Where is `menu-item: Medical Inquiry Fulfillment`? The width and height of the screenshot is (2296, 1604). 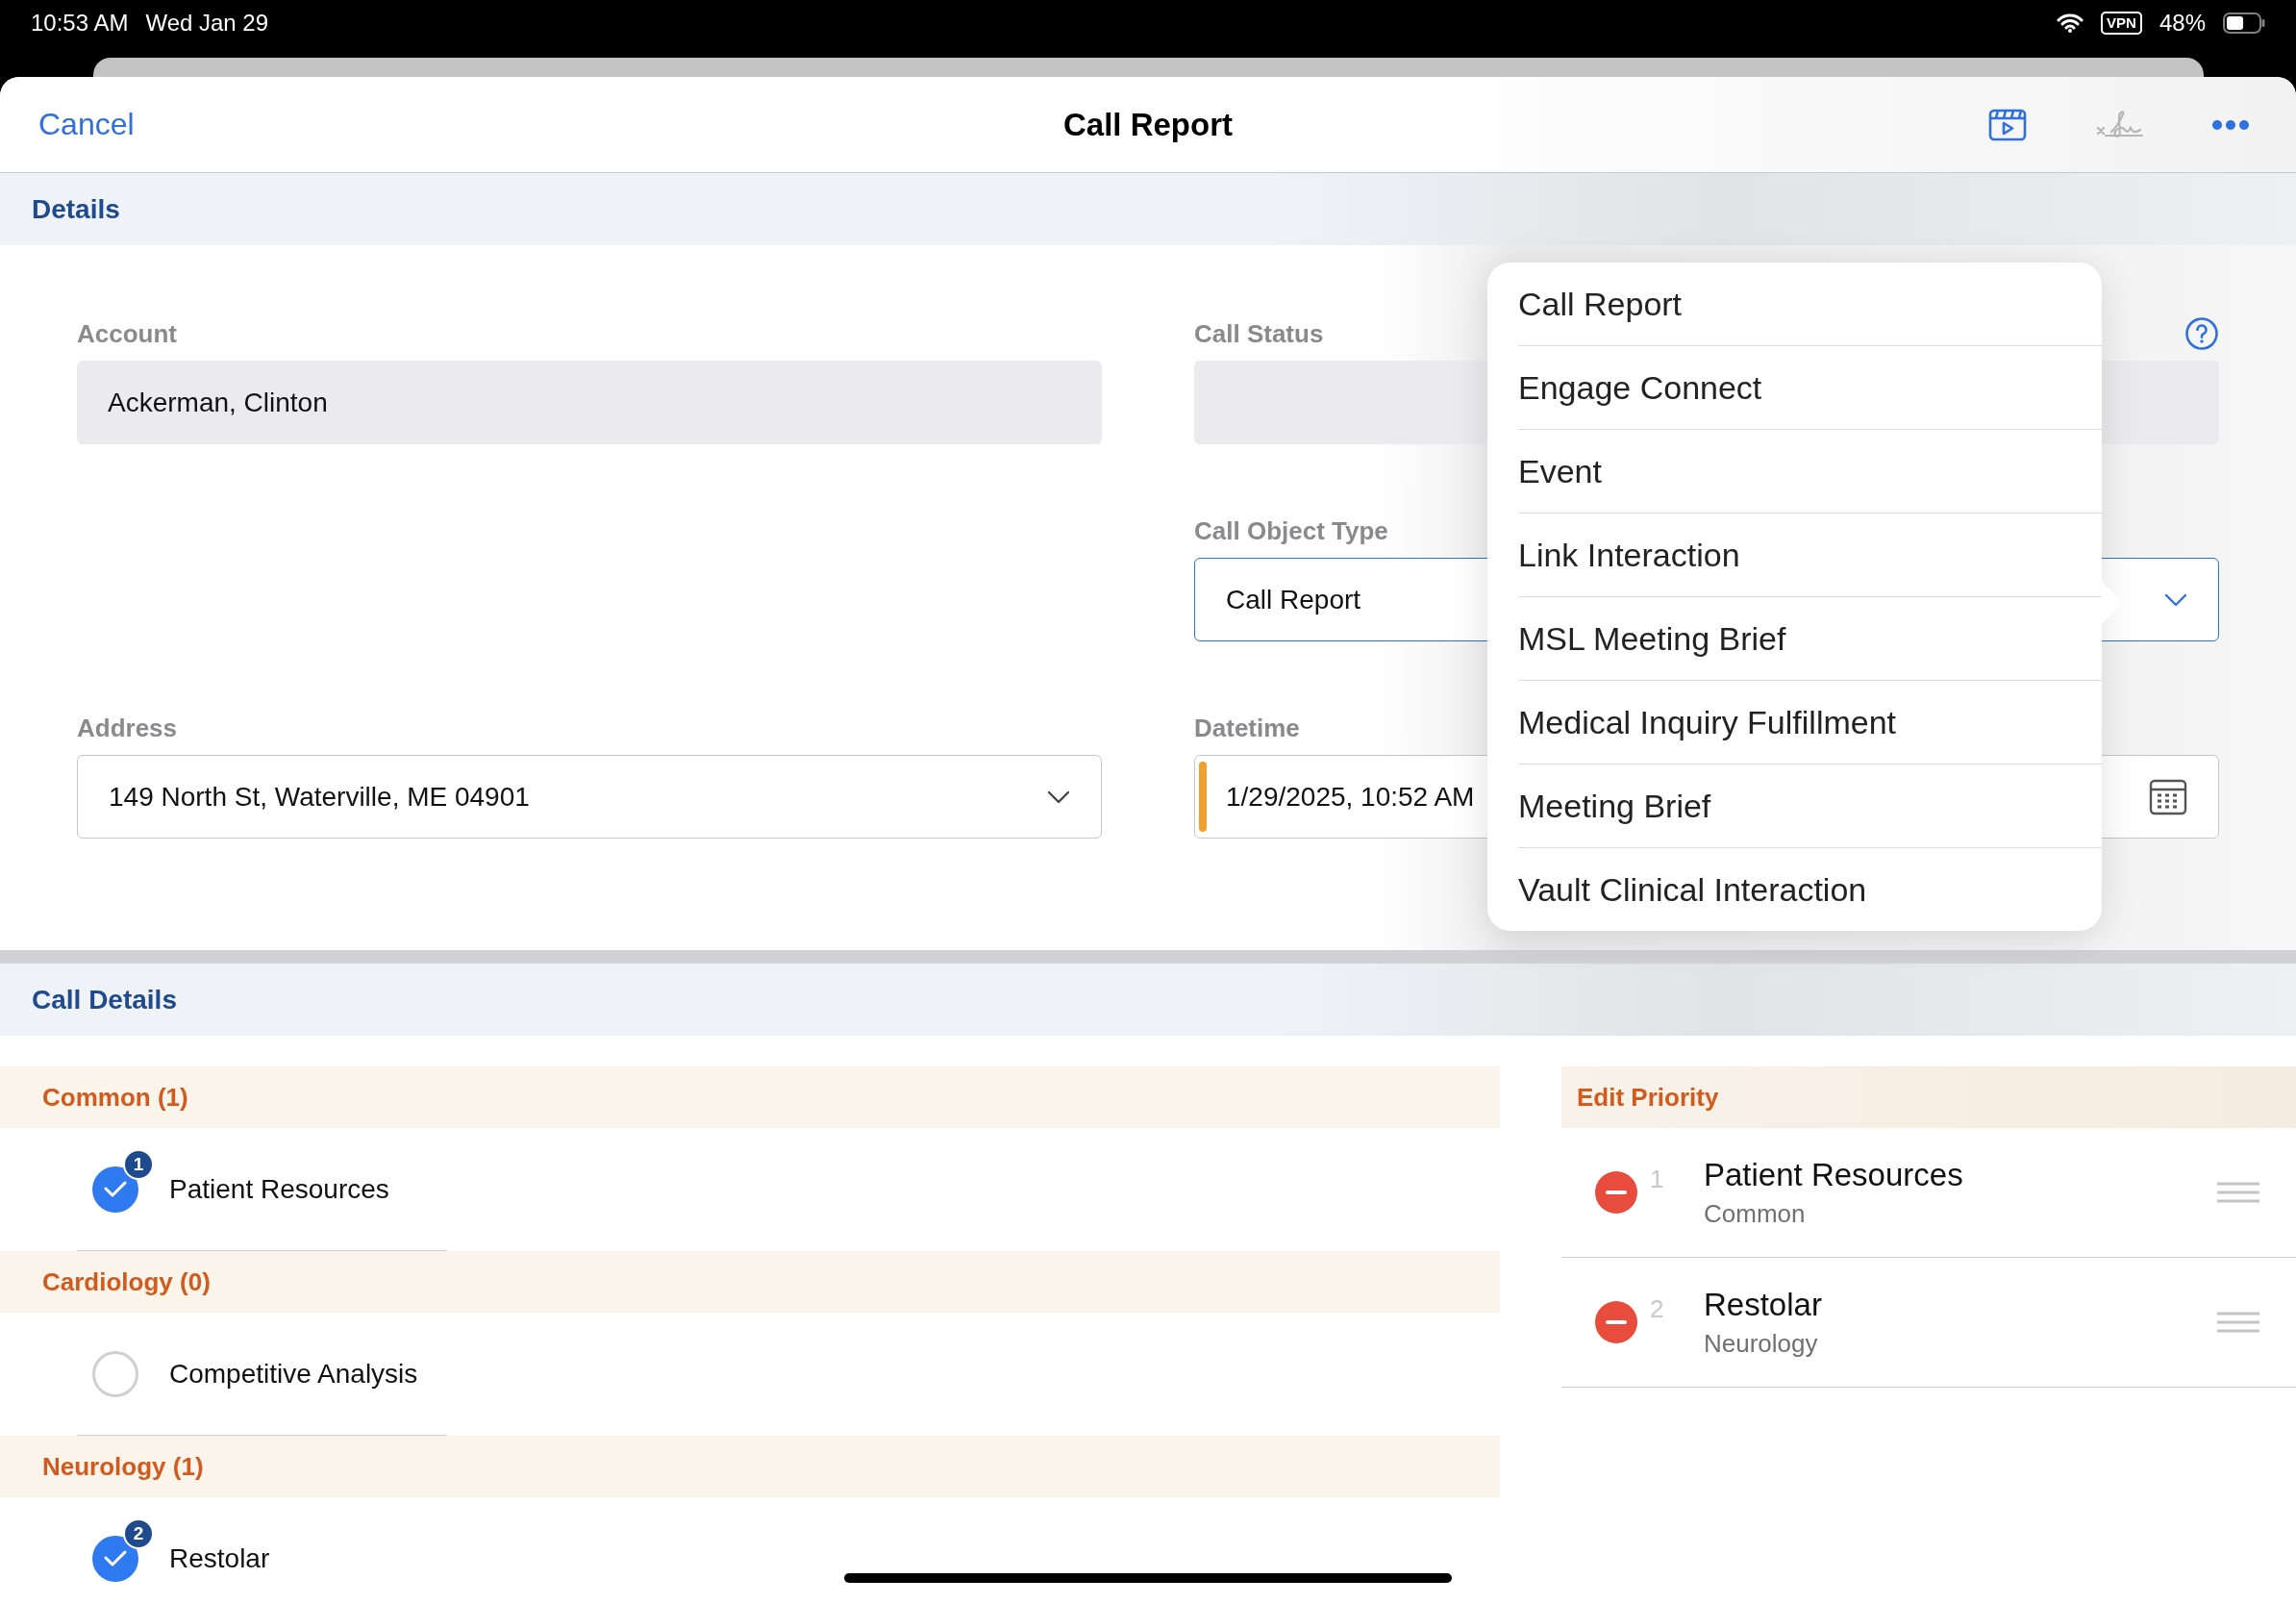 menu-item: Medical Inquiry Fulfillment is located at coordinates (1810, 722).